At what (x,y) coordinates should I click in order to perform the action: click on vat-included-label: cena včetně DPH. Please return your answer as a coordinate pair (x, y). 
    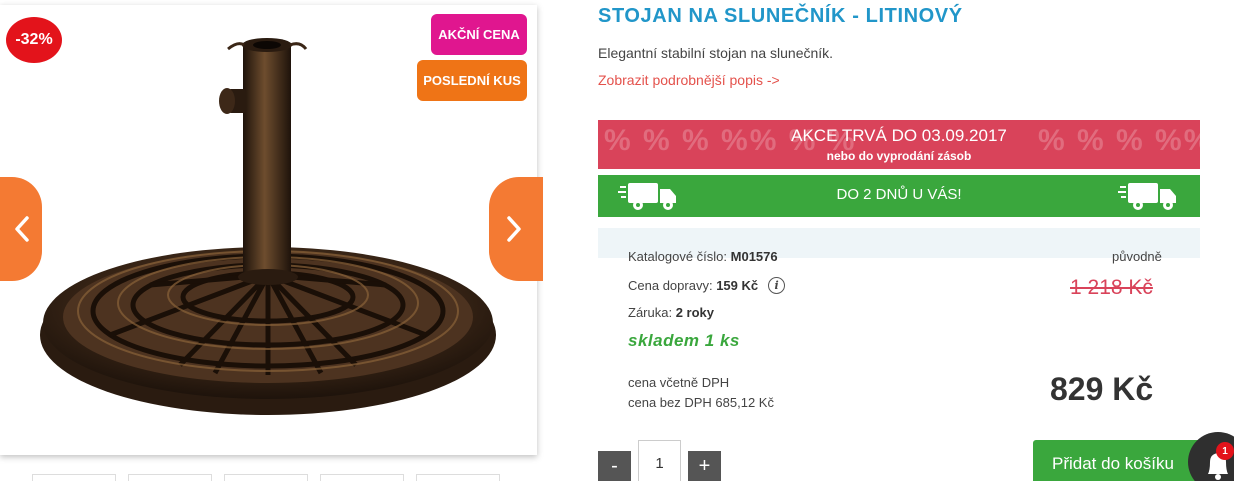
    Looking at the image, I should click on (679, 382).